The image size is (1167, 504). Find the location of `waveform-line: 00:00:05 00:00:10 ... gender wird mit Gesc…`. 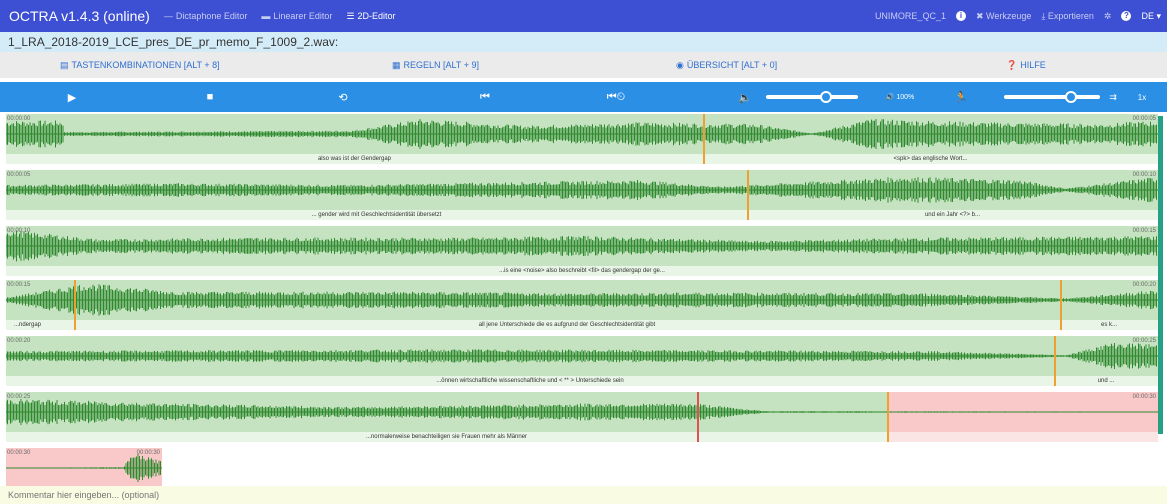

waveform-line: 00:00:05 00:00:10 ... gender wird mit Gesc… is located at coordinates (582, 195).